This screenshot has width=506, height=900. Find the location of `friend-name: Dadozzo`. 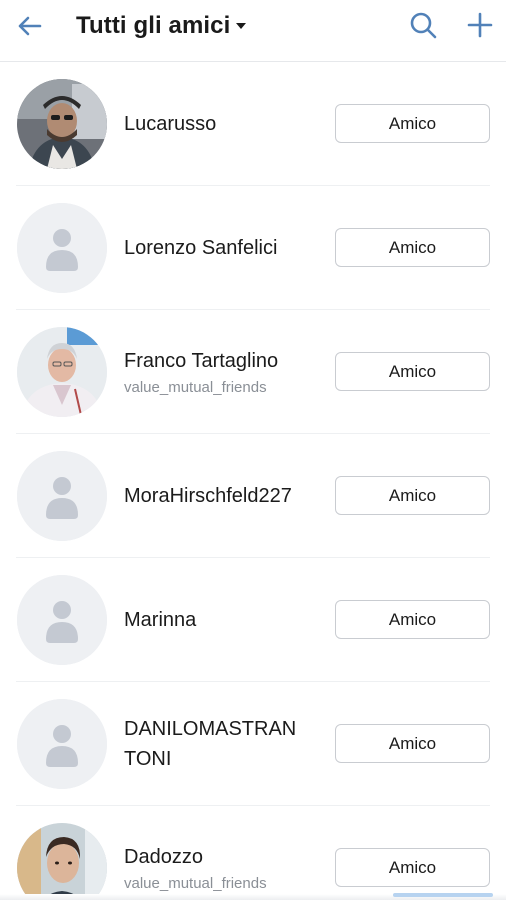

friend-name: Dadozzo is located at coordinates (163, 857).